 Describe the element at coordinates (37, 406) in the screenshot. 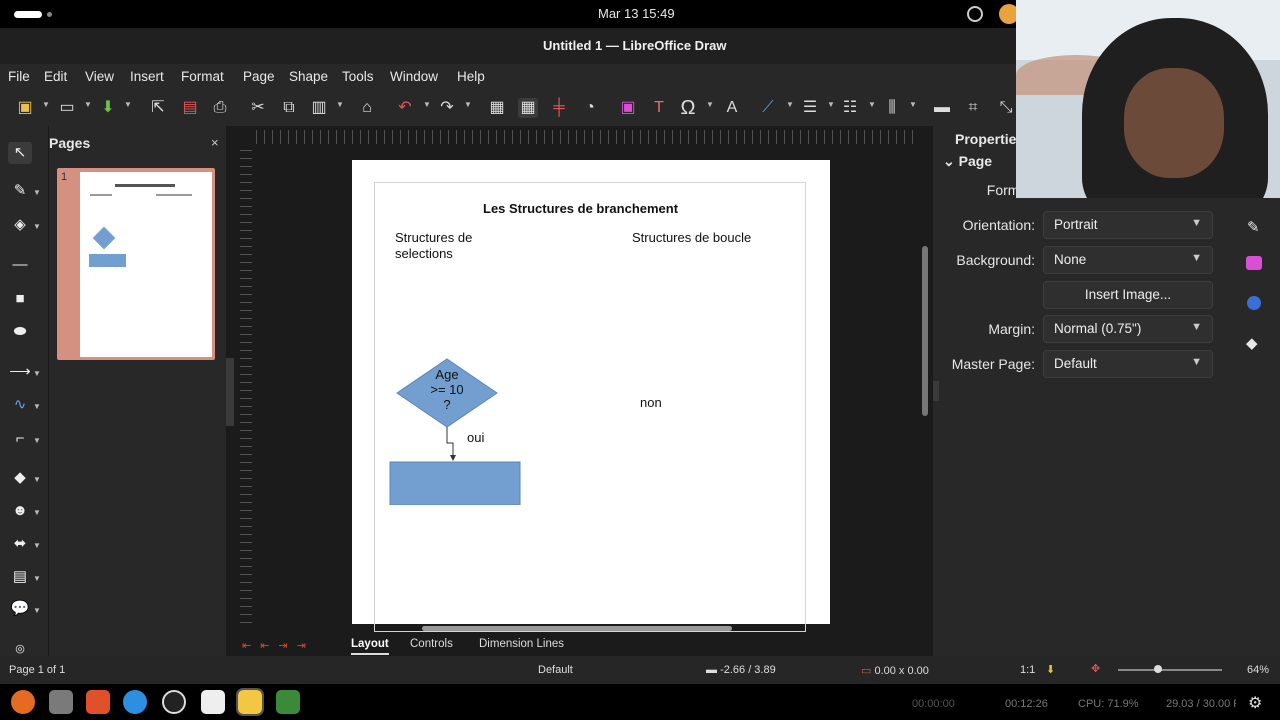

I see `curve-dropdown-icon: ▼` at that location.